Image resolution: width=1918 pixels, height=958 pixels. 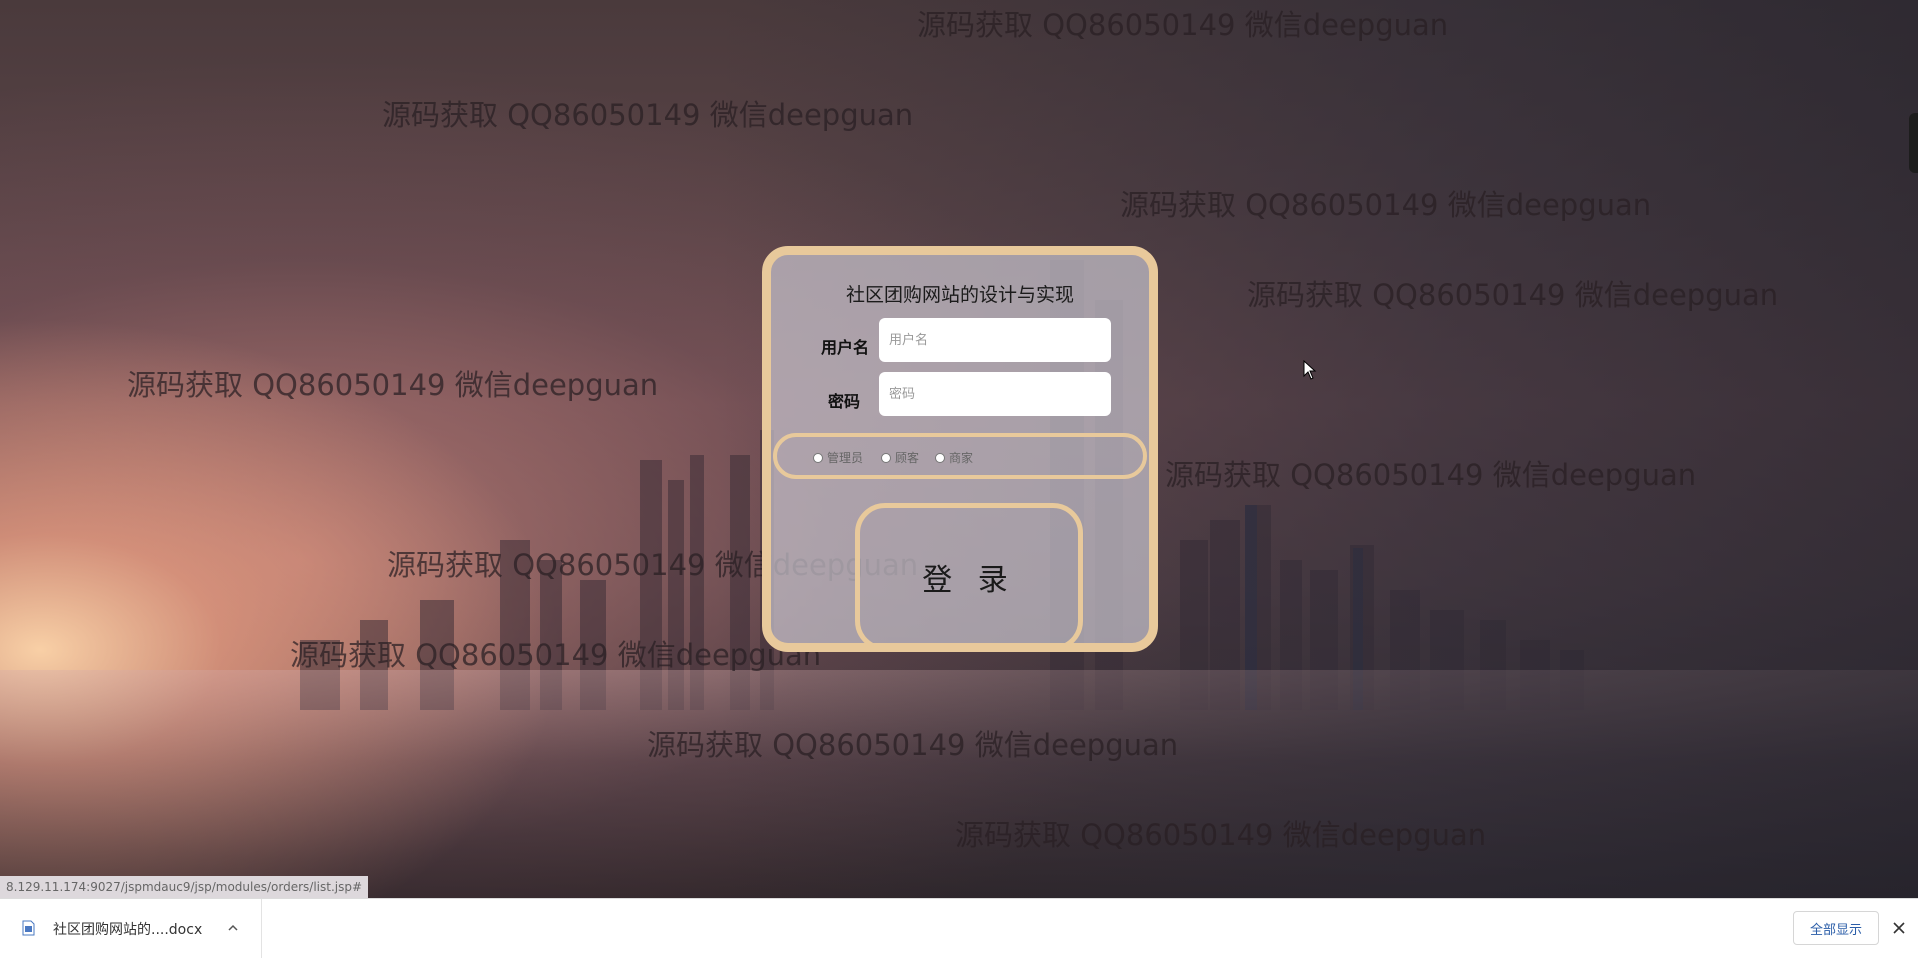 I want to click on download-bar: 社区团购网站的....docx 全部显示, so click(x=959, y=928).